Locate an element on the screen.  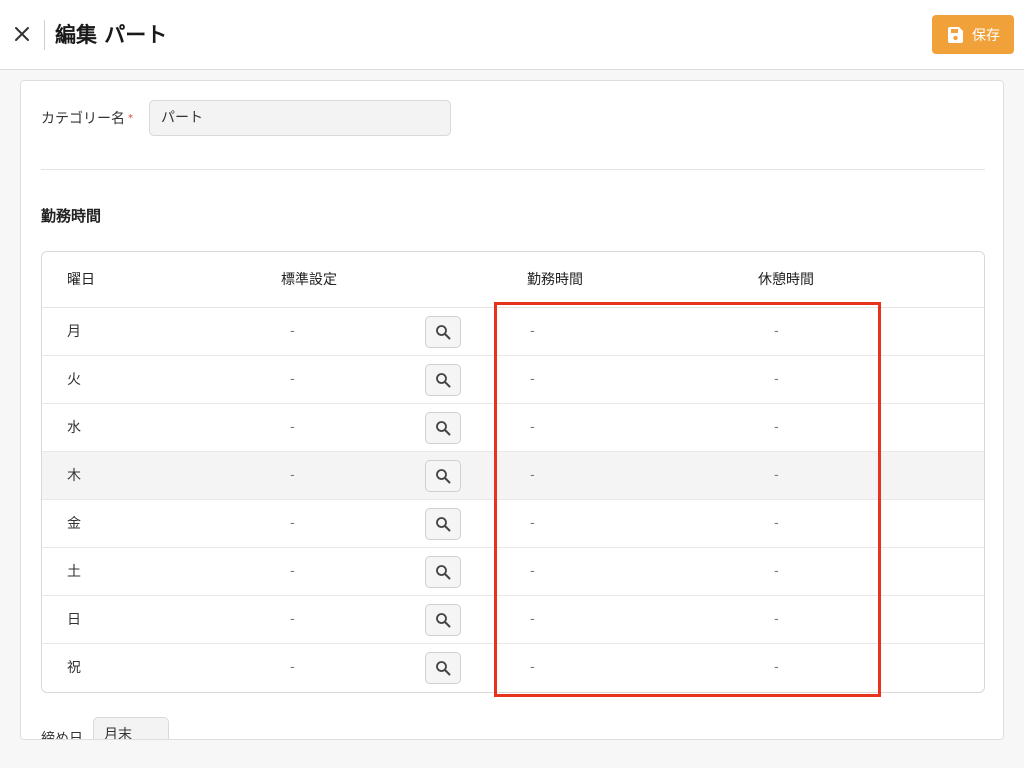
table-row: 水--- is located at coordinates (513, 428).